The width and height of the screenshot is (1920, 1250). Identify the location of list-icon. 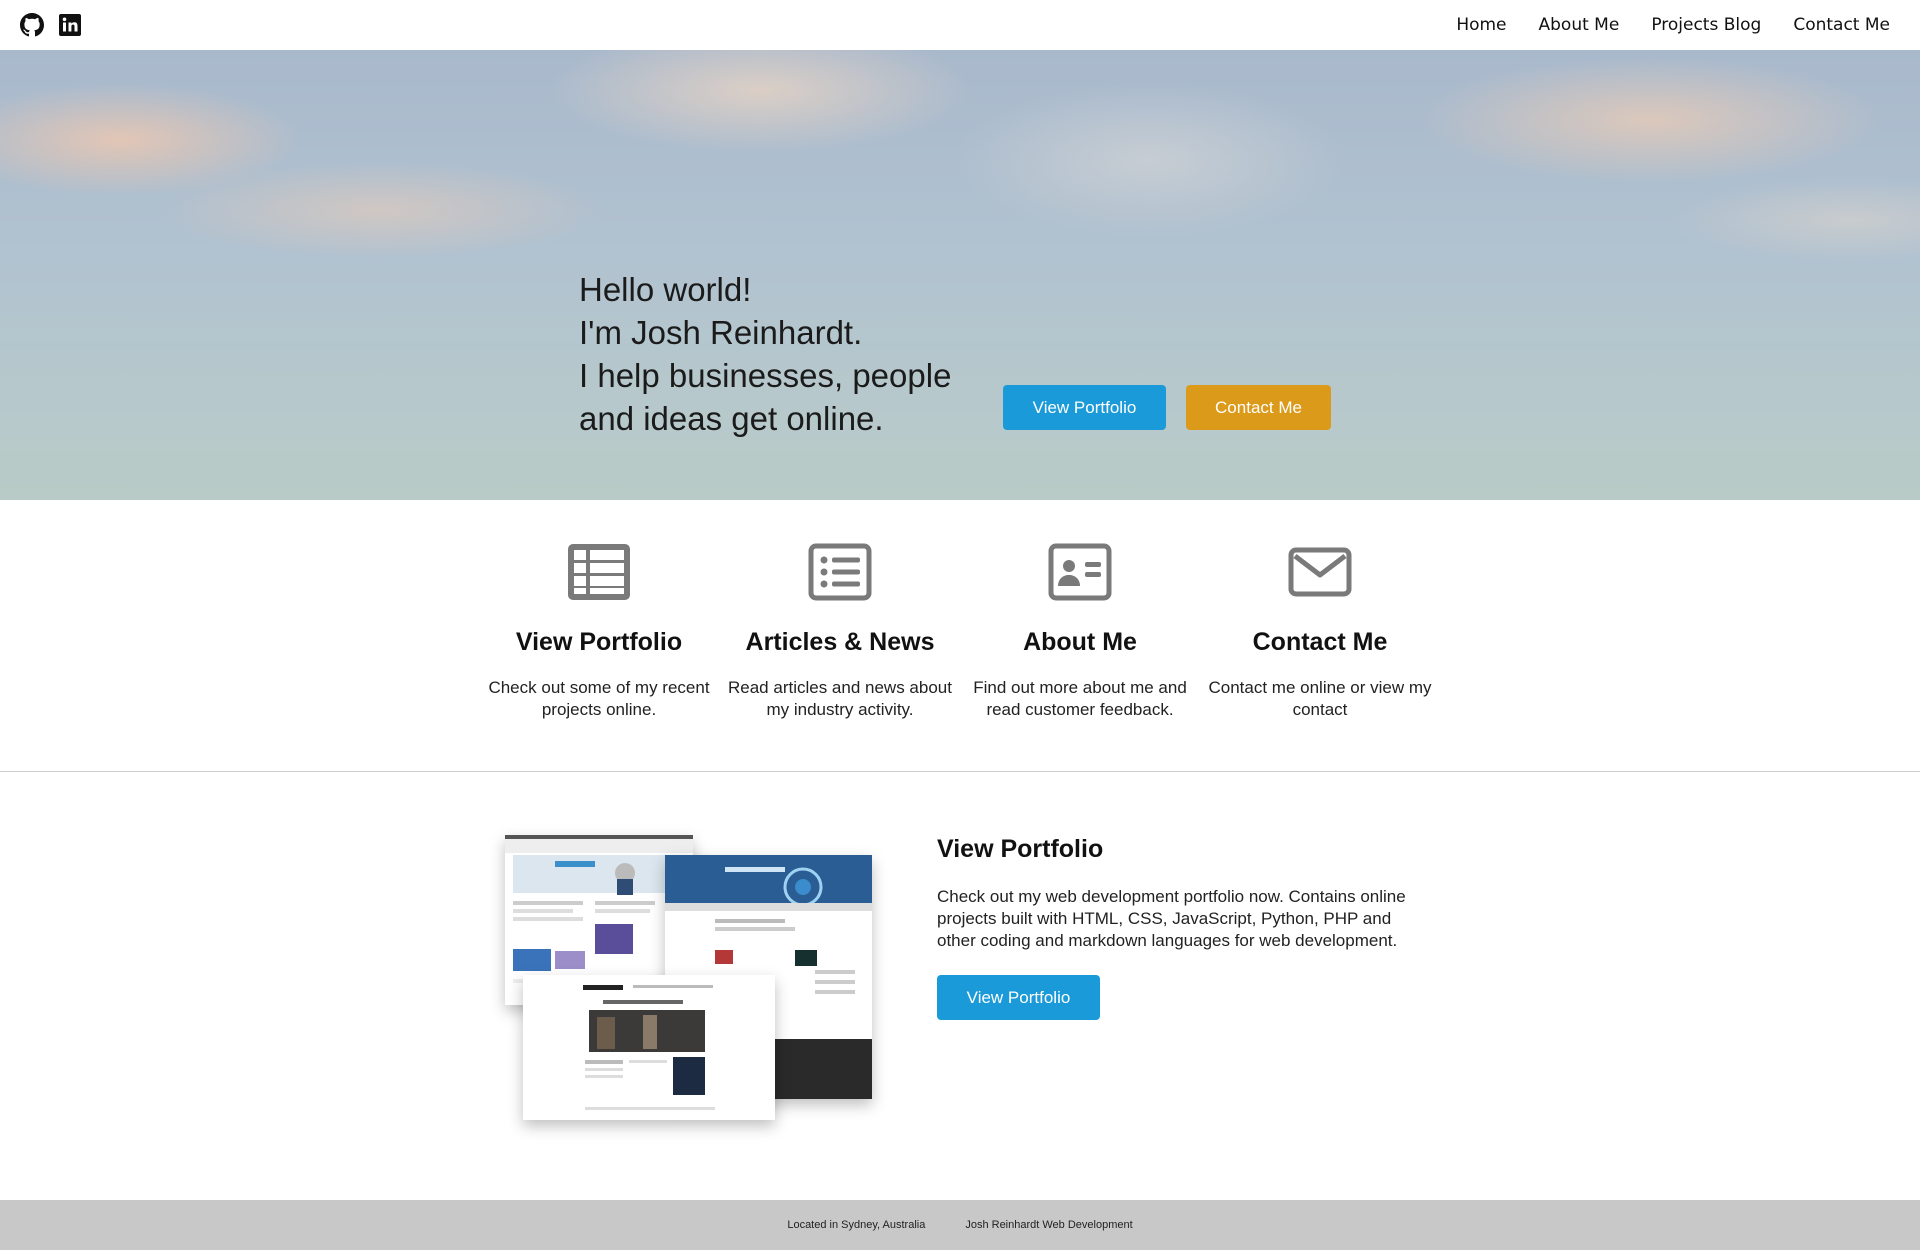
(840, 572).